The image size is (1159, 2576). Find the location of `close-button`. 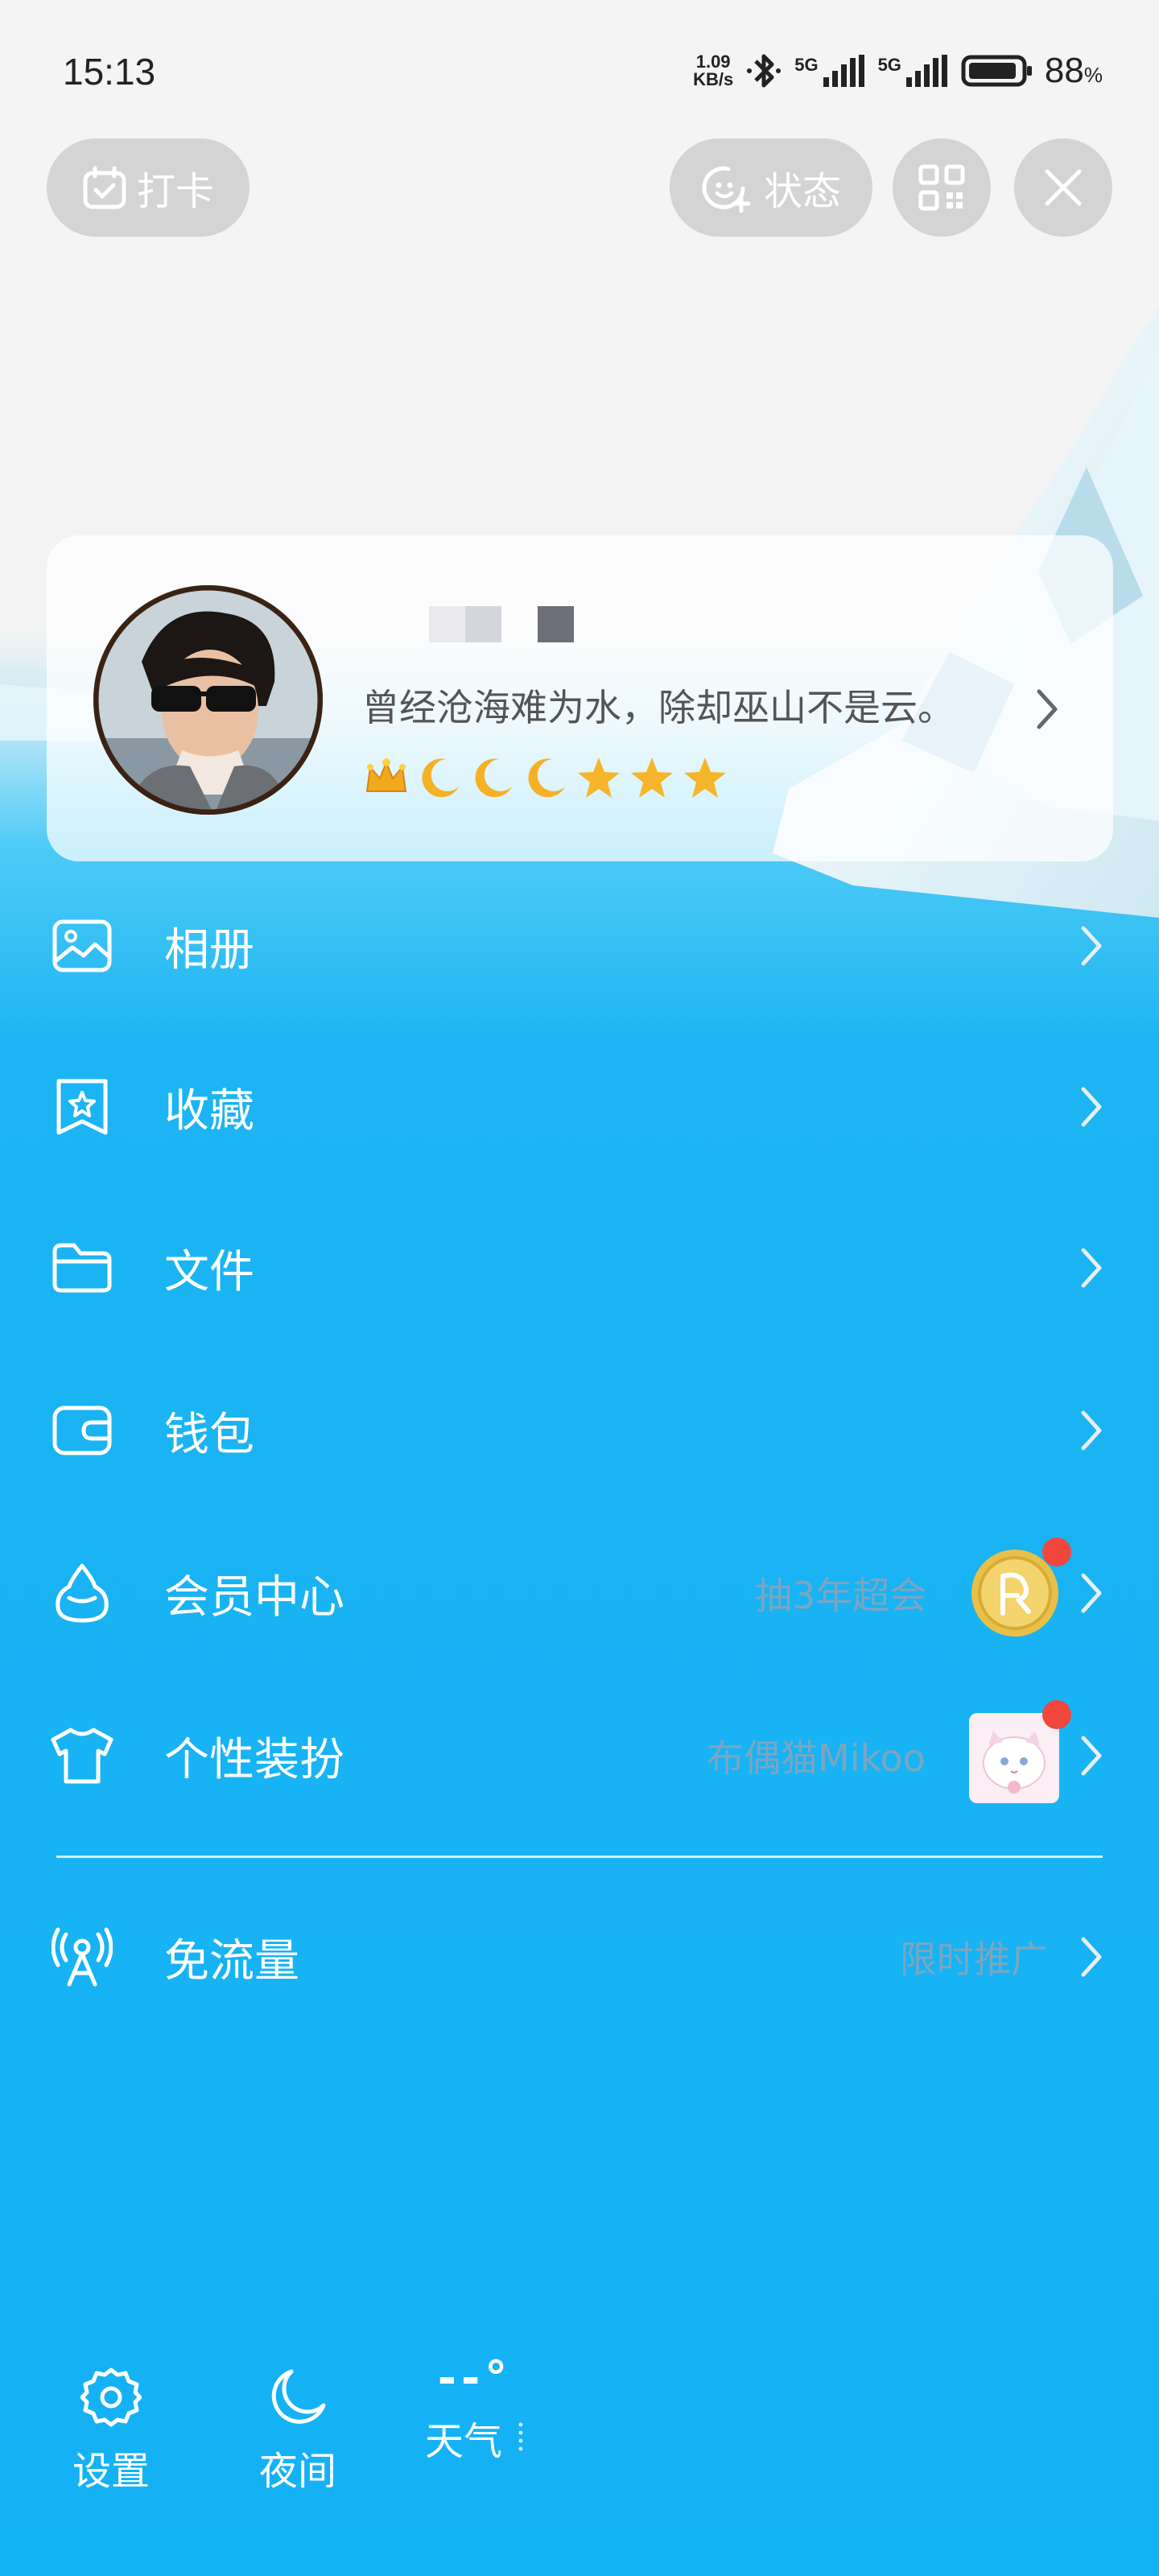

close-button is located at coordinates (1063, 187).